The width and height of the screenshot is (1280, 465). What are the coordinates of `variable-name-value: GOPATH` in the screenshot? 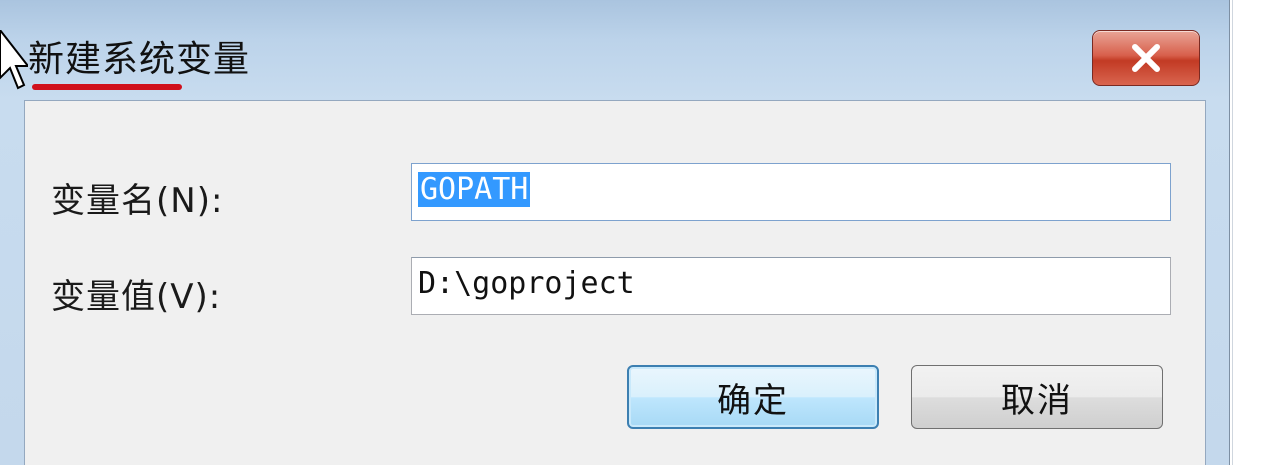 It's located at (474, 189).